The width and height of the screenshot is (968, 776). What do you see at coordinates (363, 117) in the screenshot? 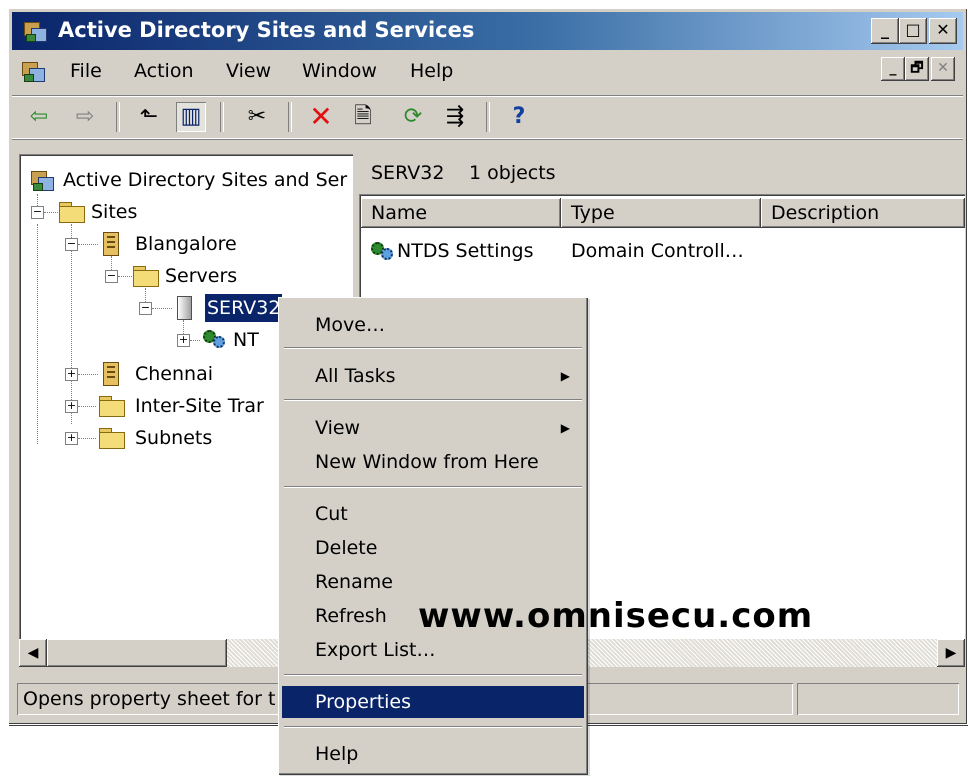
I see `properties-icon: 🗎` at bounding box center [363, 117].